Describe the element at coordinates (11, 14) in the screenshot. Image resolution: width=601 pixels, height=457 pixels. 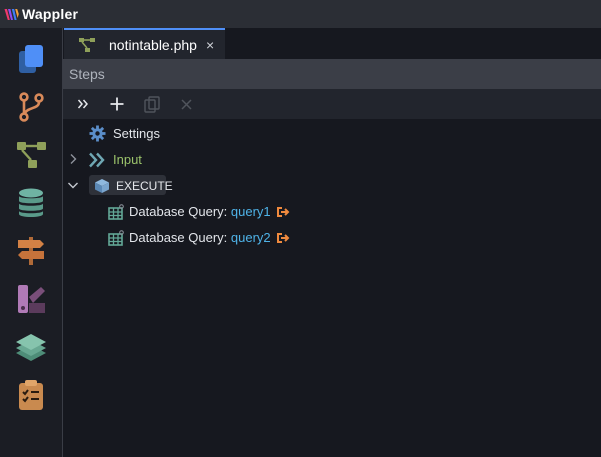
I see `wappler-logo-icon` at that location.